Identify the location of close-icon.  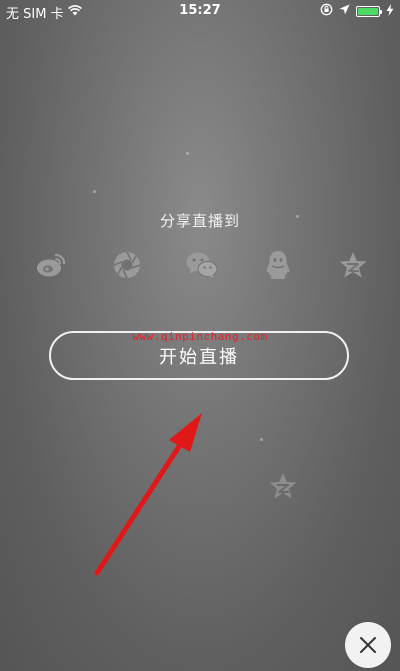
(368, 645).